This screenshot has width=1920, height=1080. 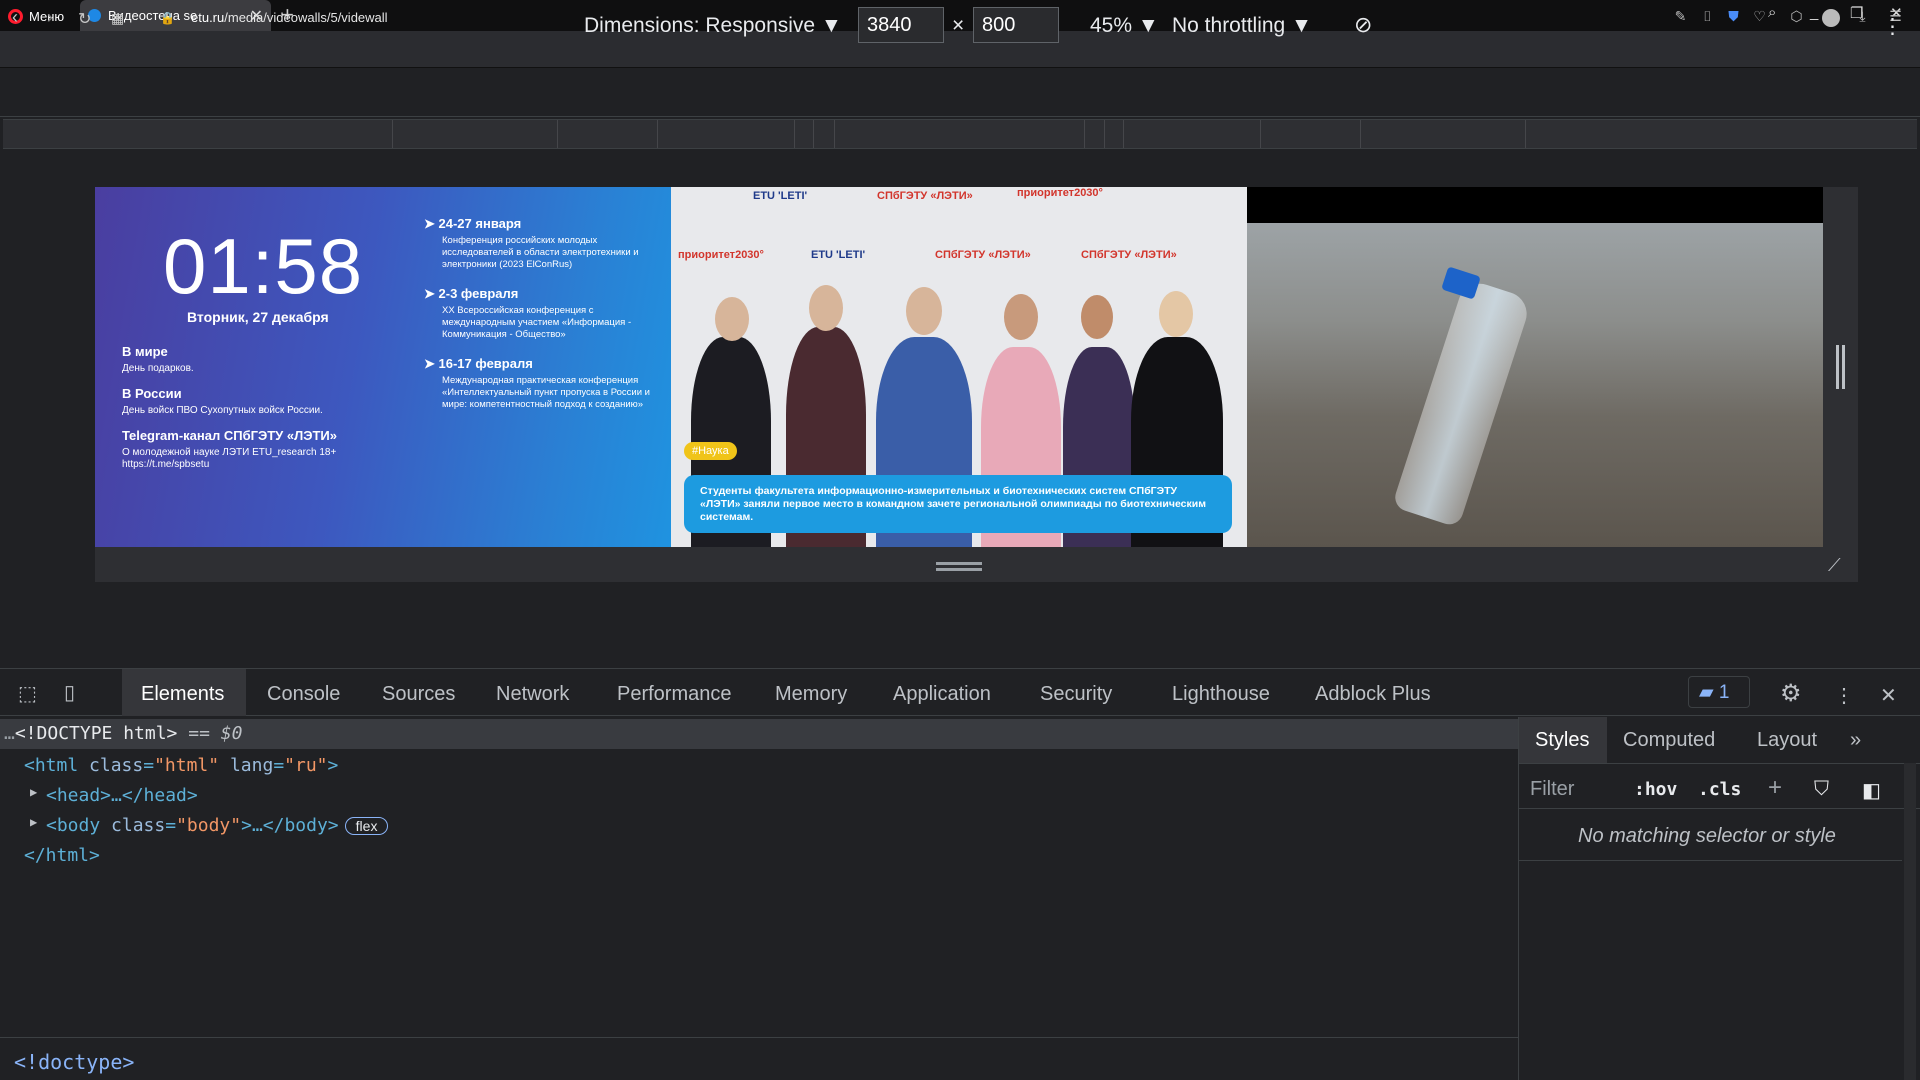 I want to click on tab-memory: Memory, so click(x=811, y=694).